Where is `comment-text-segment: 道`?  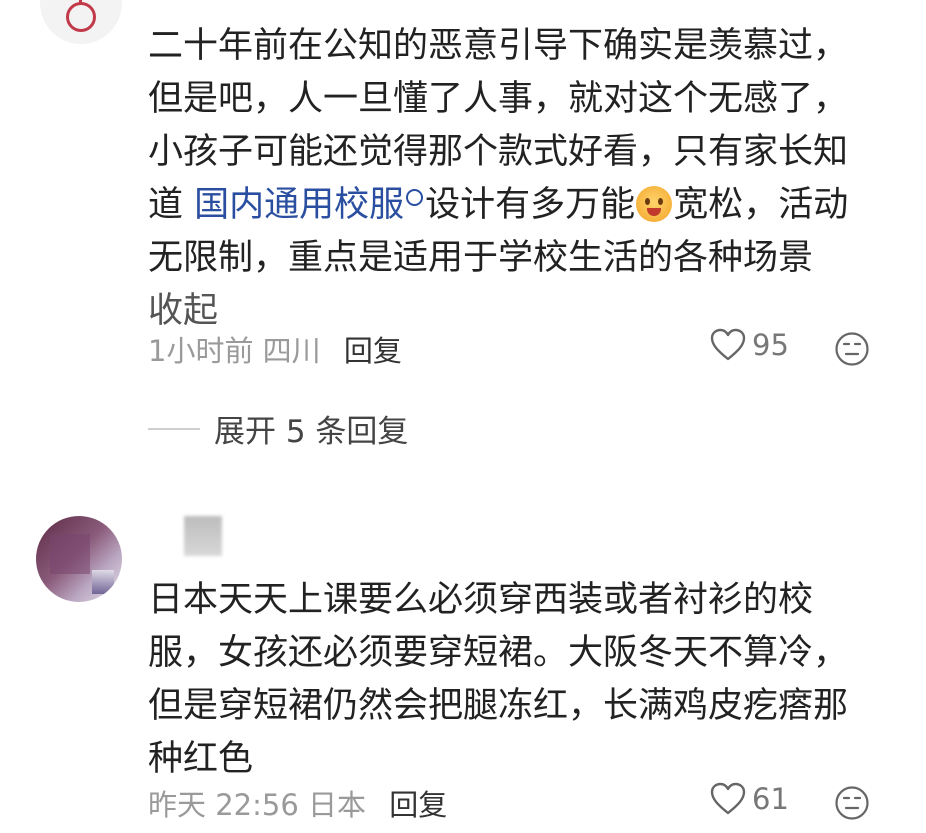 comment-text-segment: 道 is located at coordinates (166, 205).